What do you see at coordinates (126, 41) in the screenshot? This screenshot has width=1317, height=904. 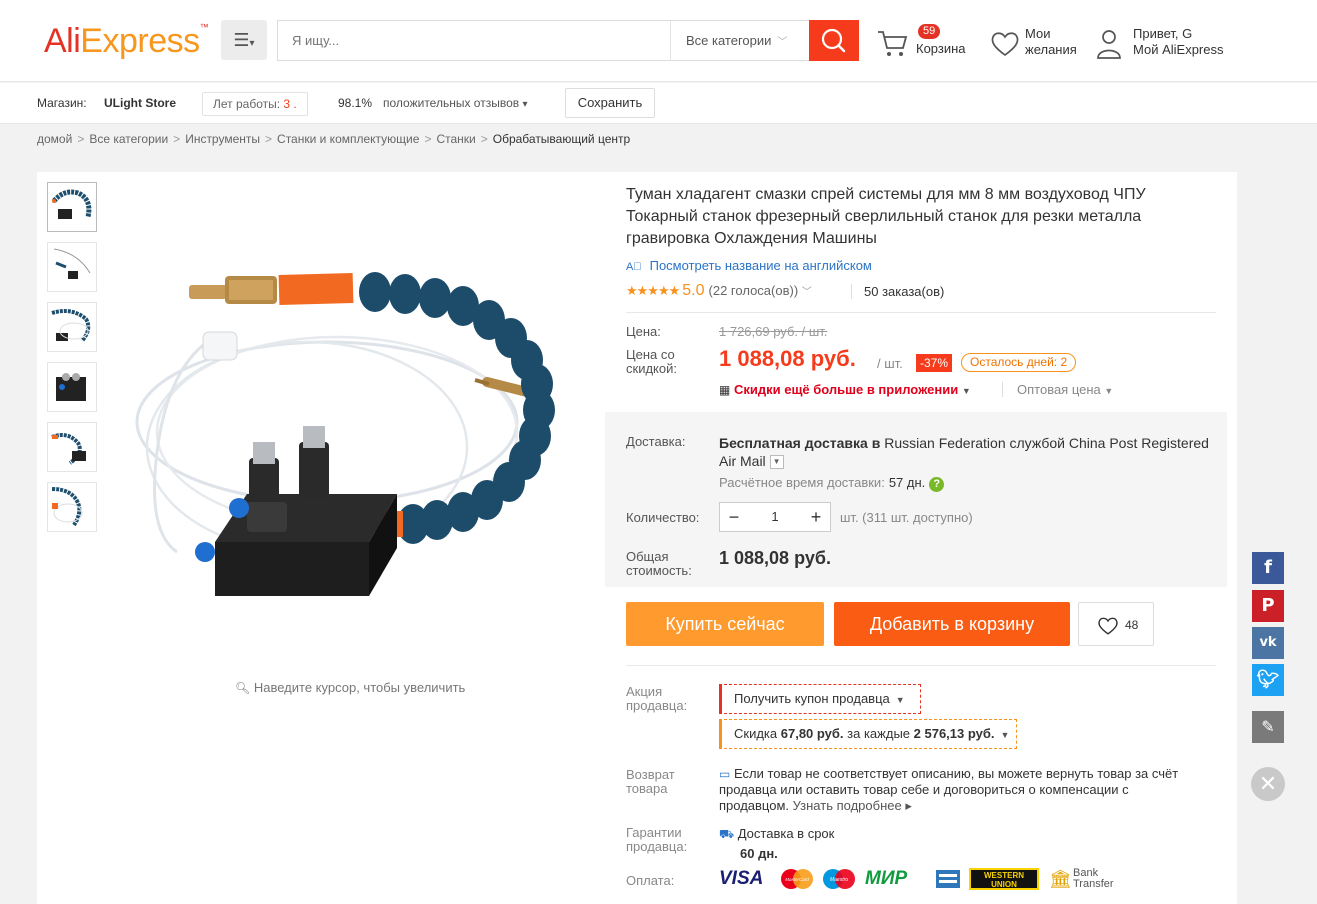 I see `aliexpress-logo: AliExpress™` at bounding box center [126, 41].